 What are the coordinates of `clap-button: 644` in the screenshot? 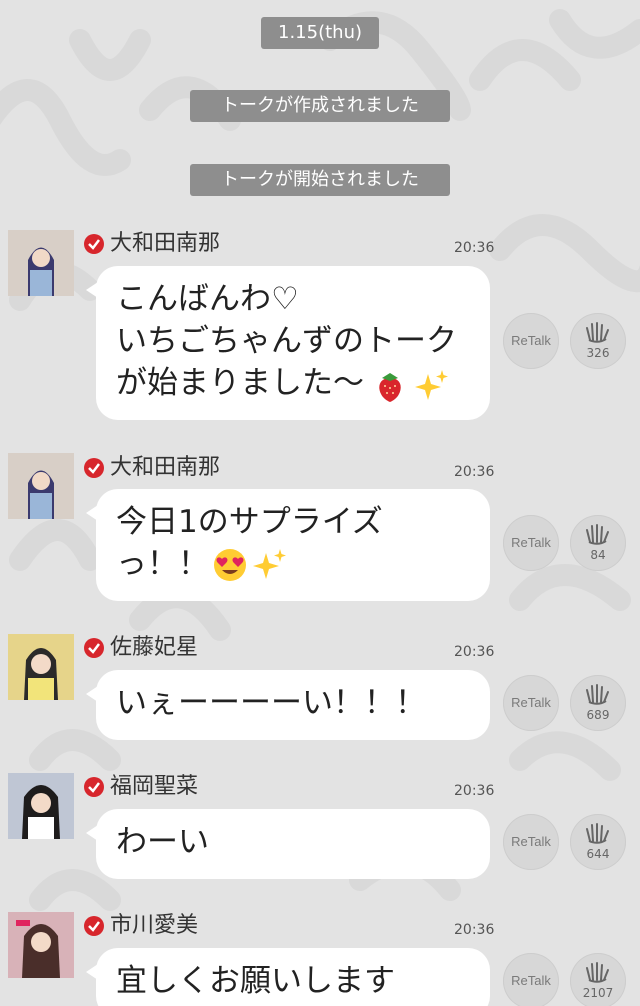 It's located at (598, 842).